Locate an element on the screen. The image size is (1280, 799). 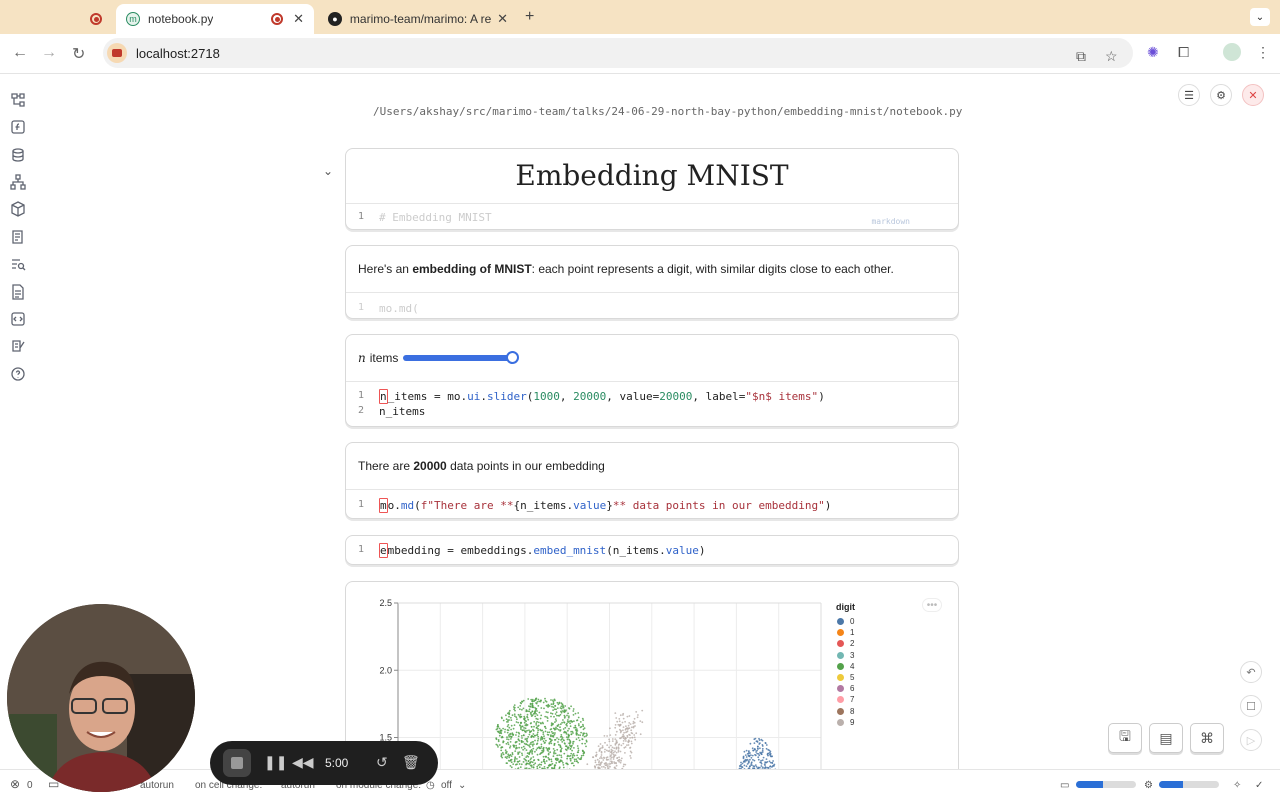
command-palette-button: ⌘ is located at coordinates (1207, 738).